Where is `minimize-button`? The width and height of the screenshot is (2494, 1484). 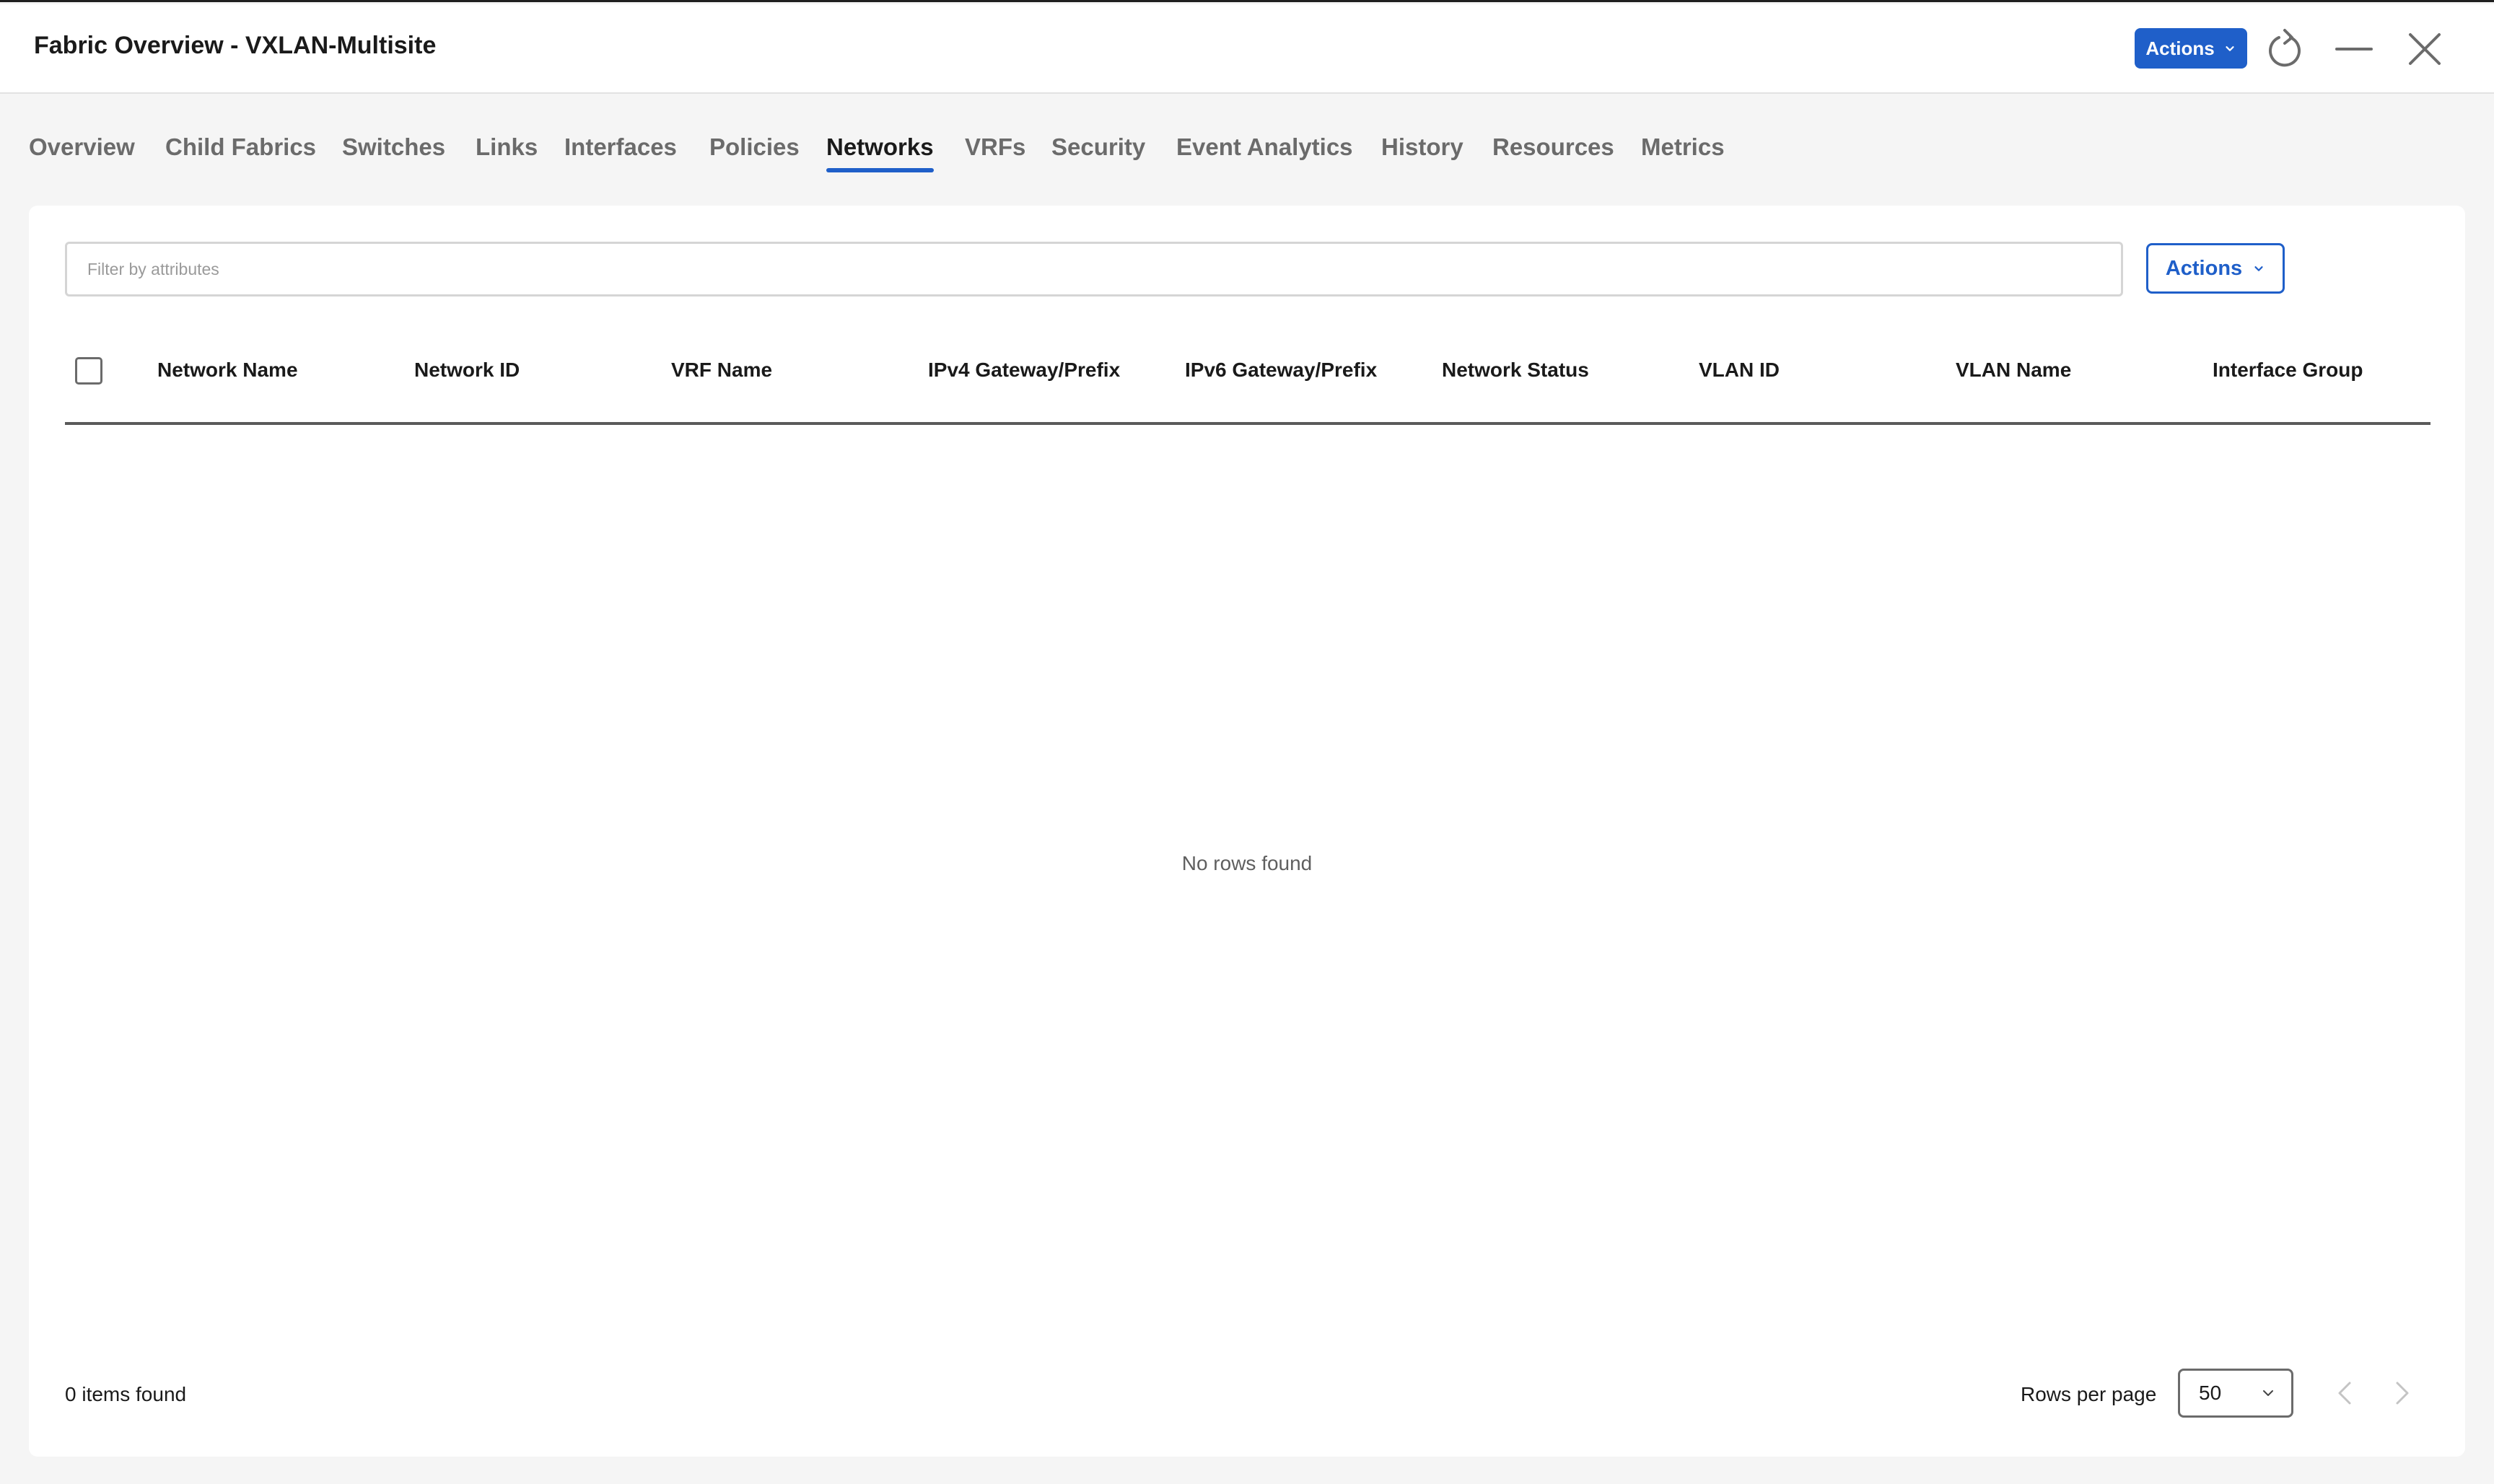
minimize-button is located at coordinates (2354, 49).